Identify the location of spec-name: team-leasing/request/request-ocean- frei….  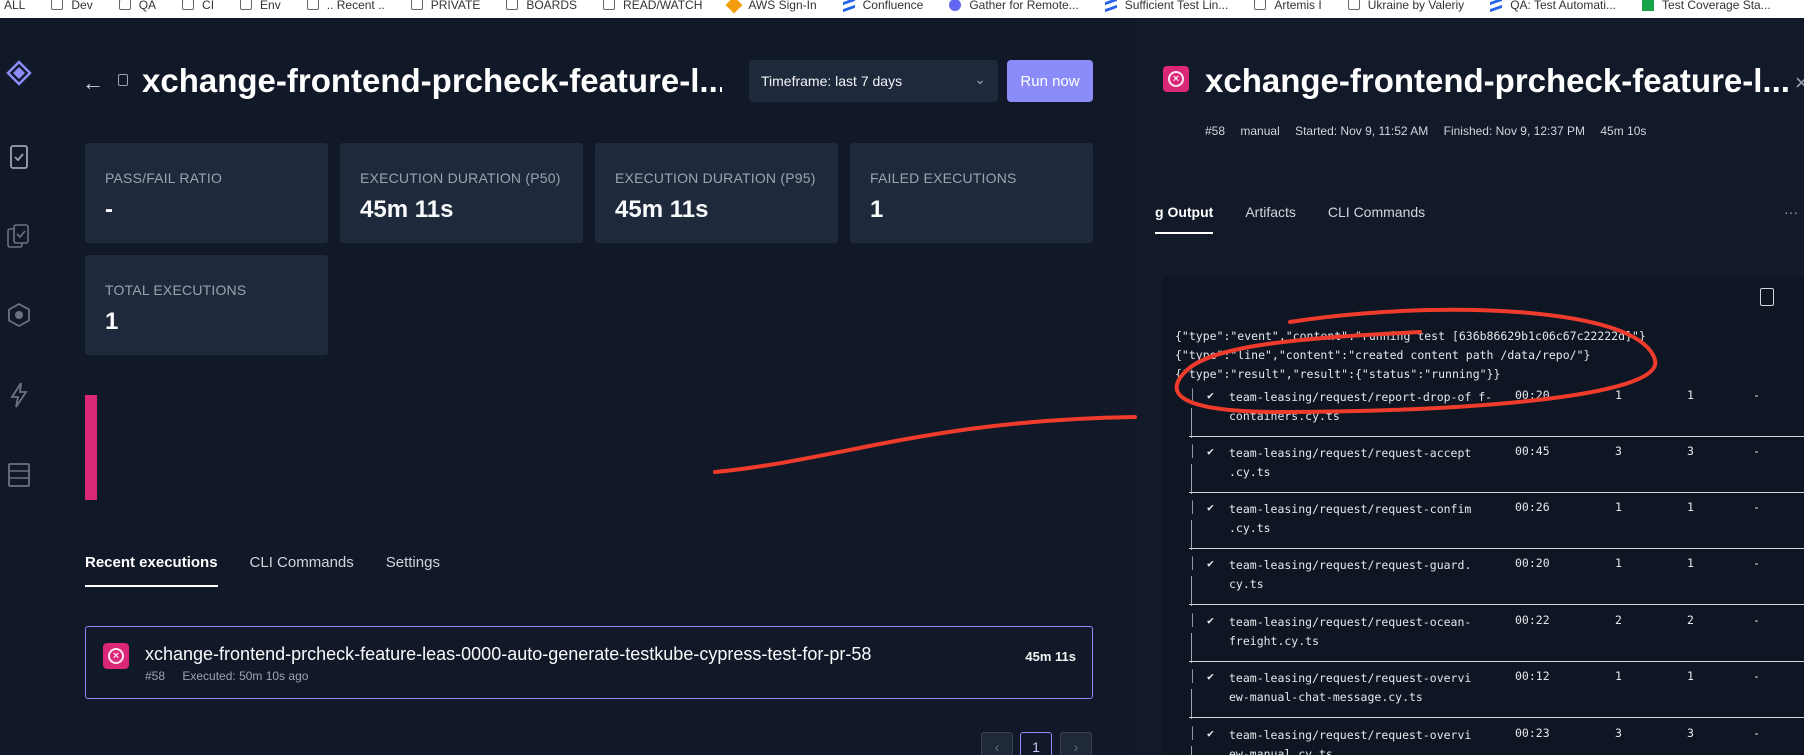
(1350, 631).